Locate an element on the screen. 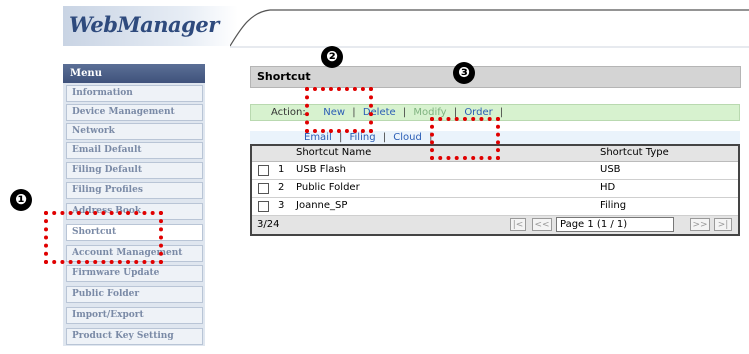  sidebar-item-firmware-update: Firmware Update is located at coordinates (134, 273).